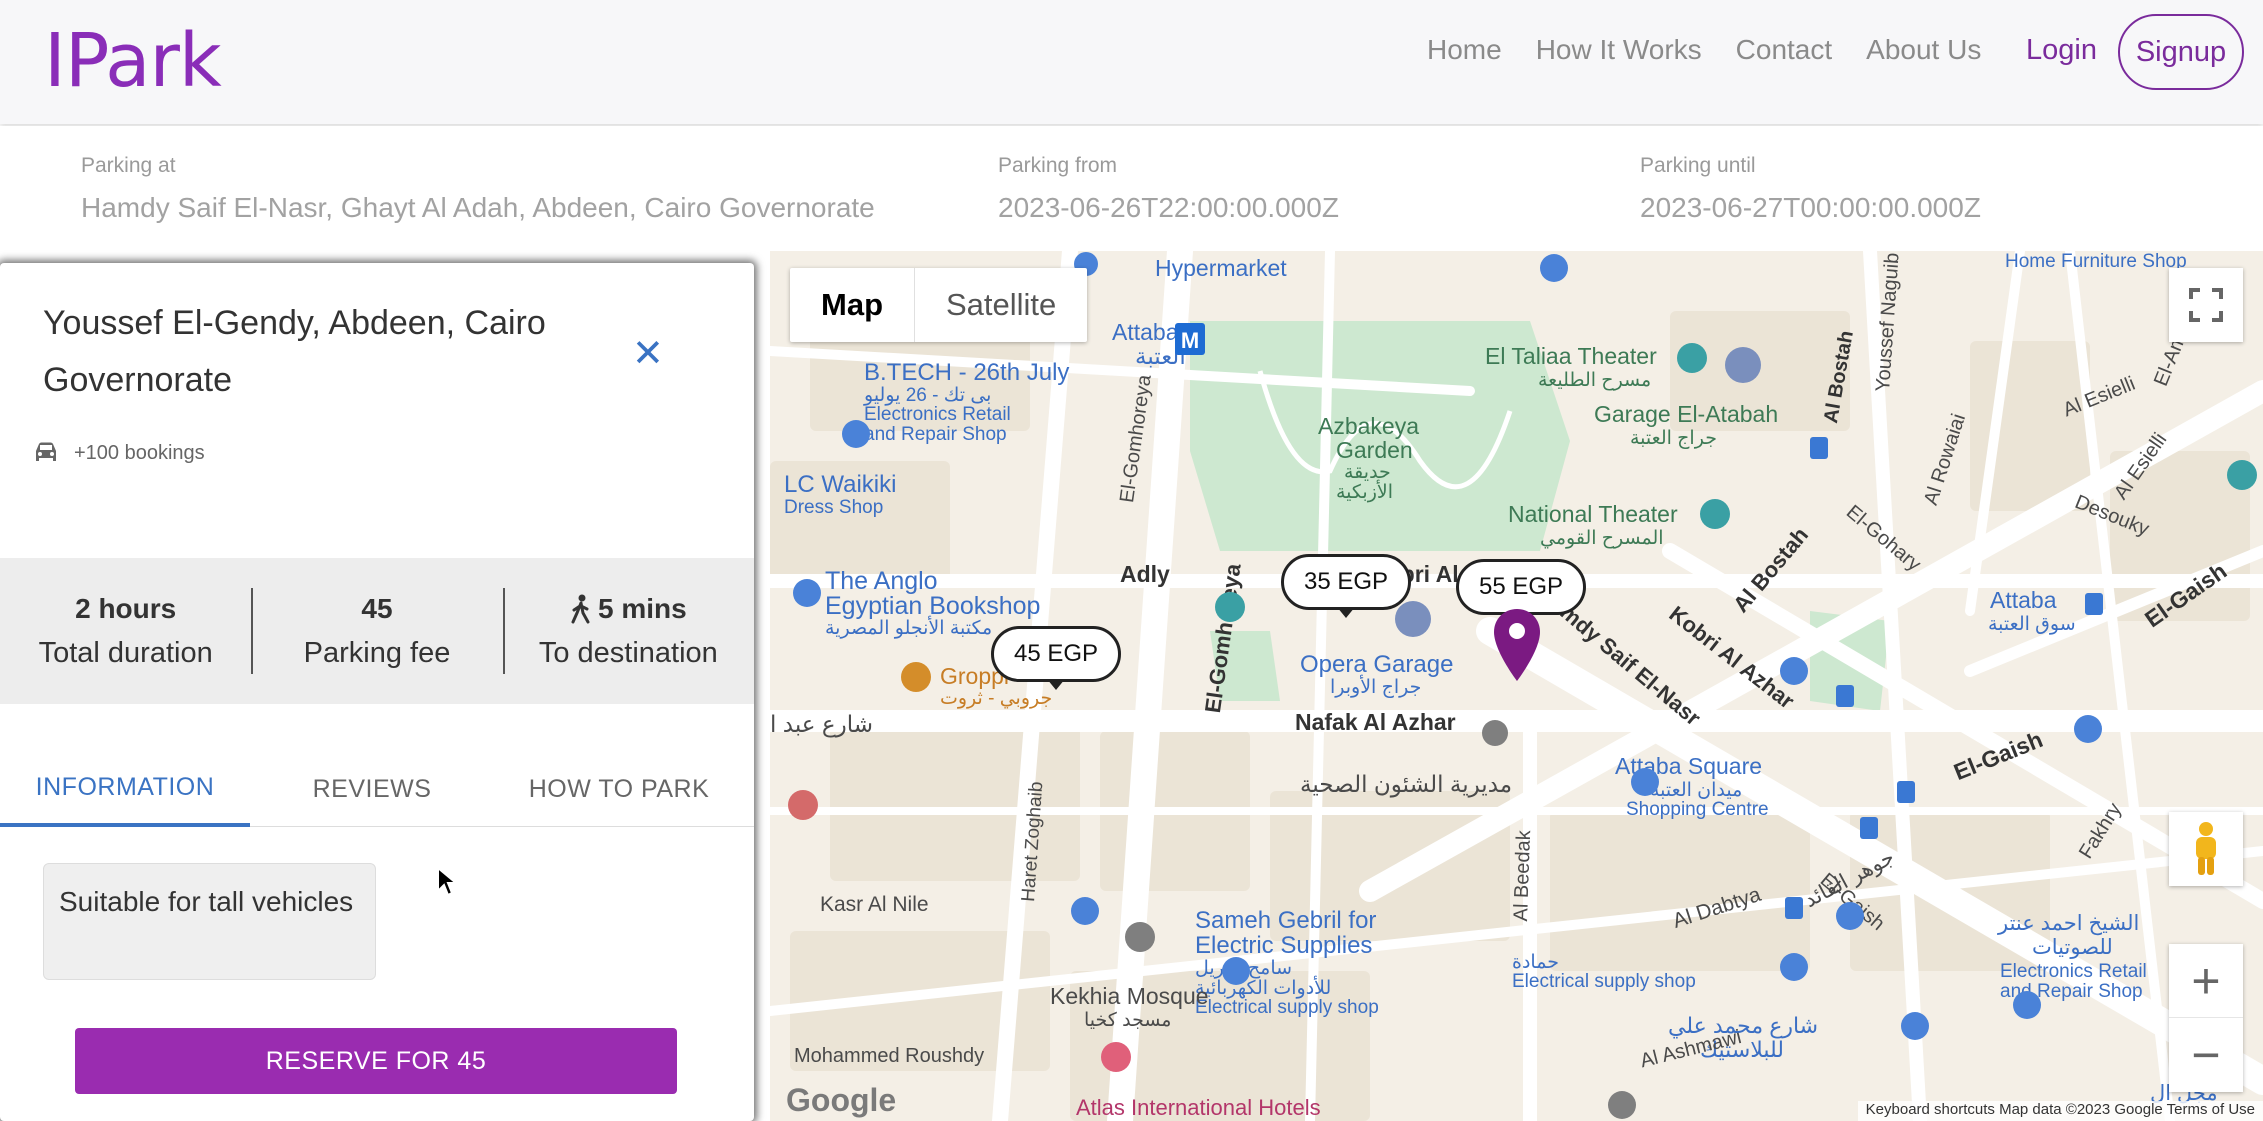  I want to click on bookings-count: +100 bookings, so click(118, 453).